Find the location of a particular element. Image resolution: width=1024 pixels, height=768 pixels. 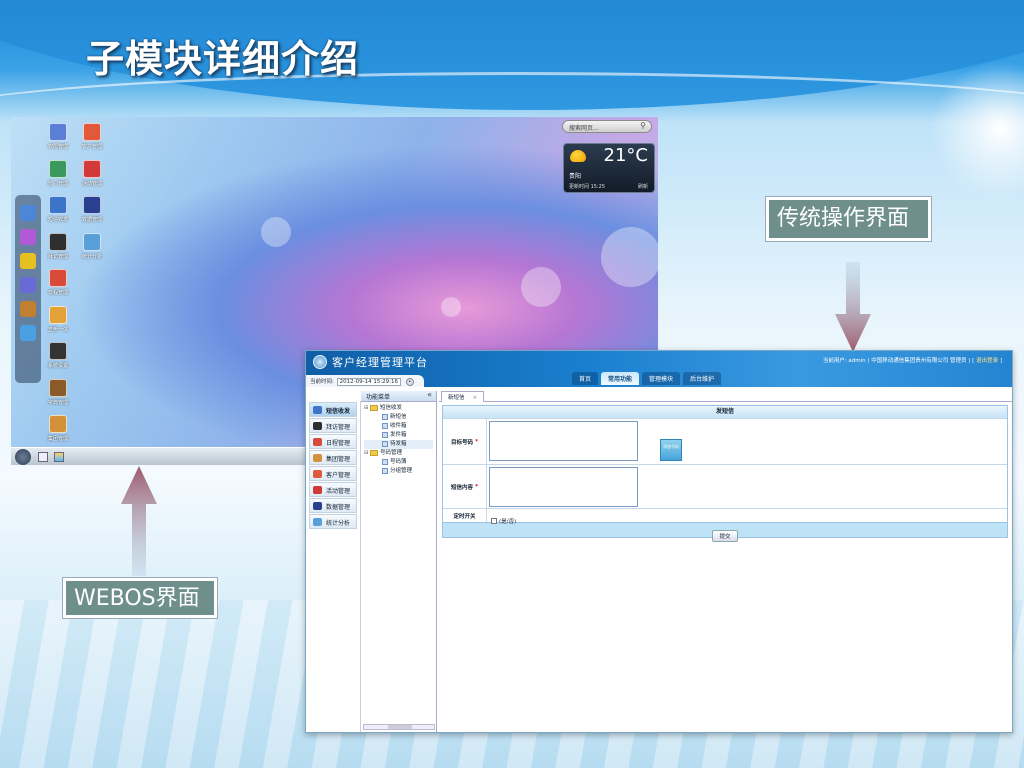

browser-icon is located at coordinates (59, 457).